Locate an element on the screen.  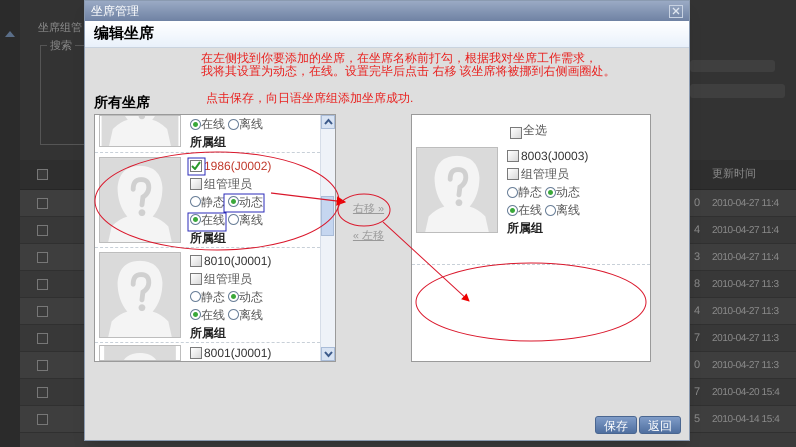
agent-name: 8010(J0001) is located at coordinates (238, 261).